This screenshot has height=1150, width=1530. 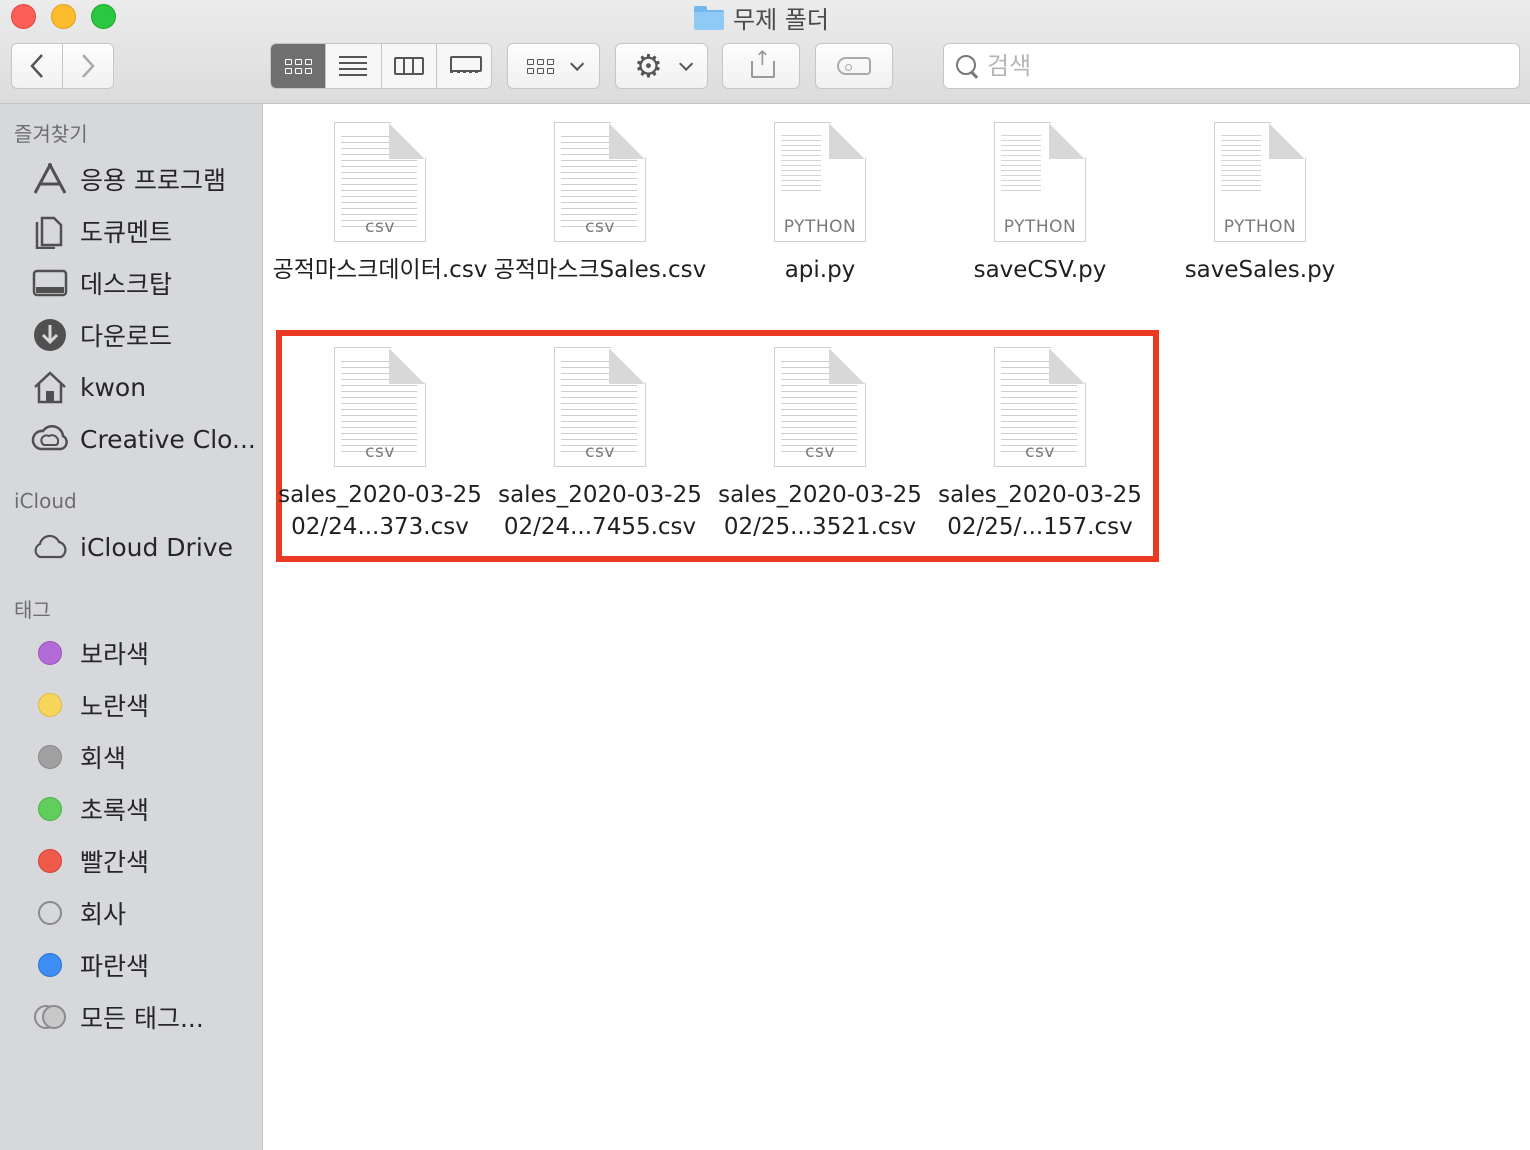 I want to click on file-item: PYTHON saveCSV.py, so click(x=1040, y=204).